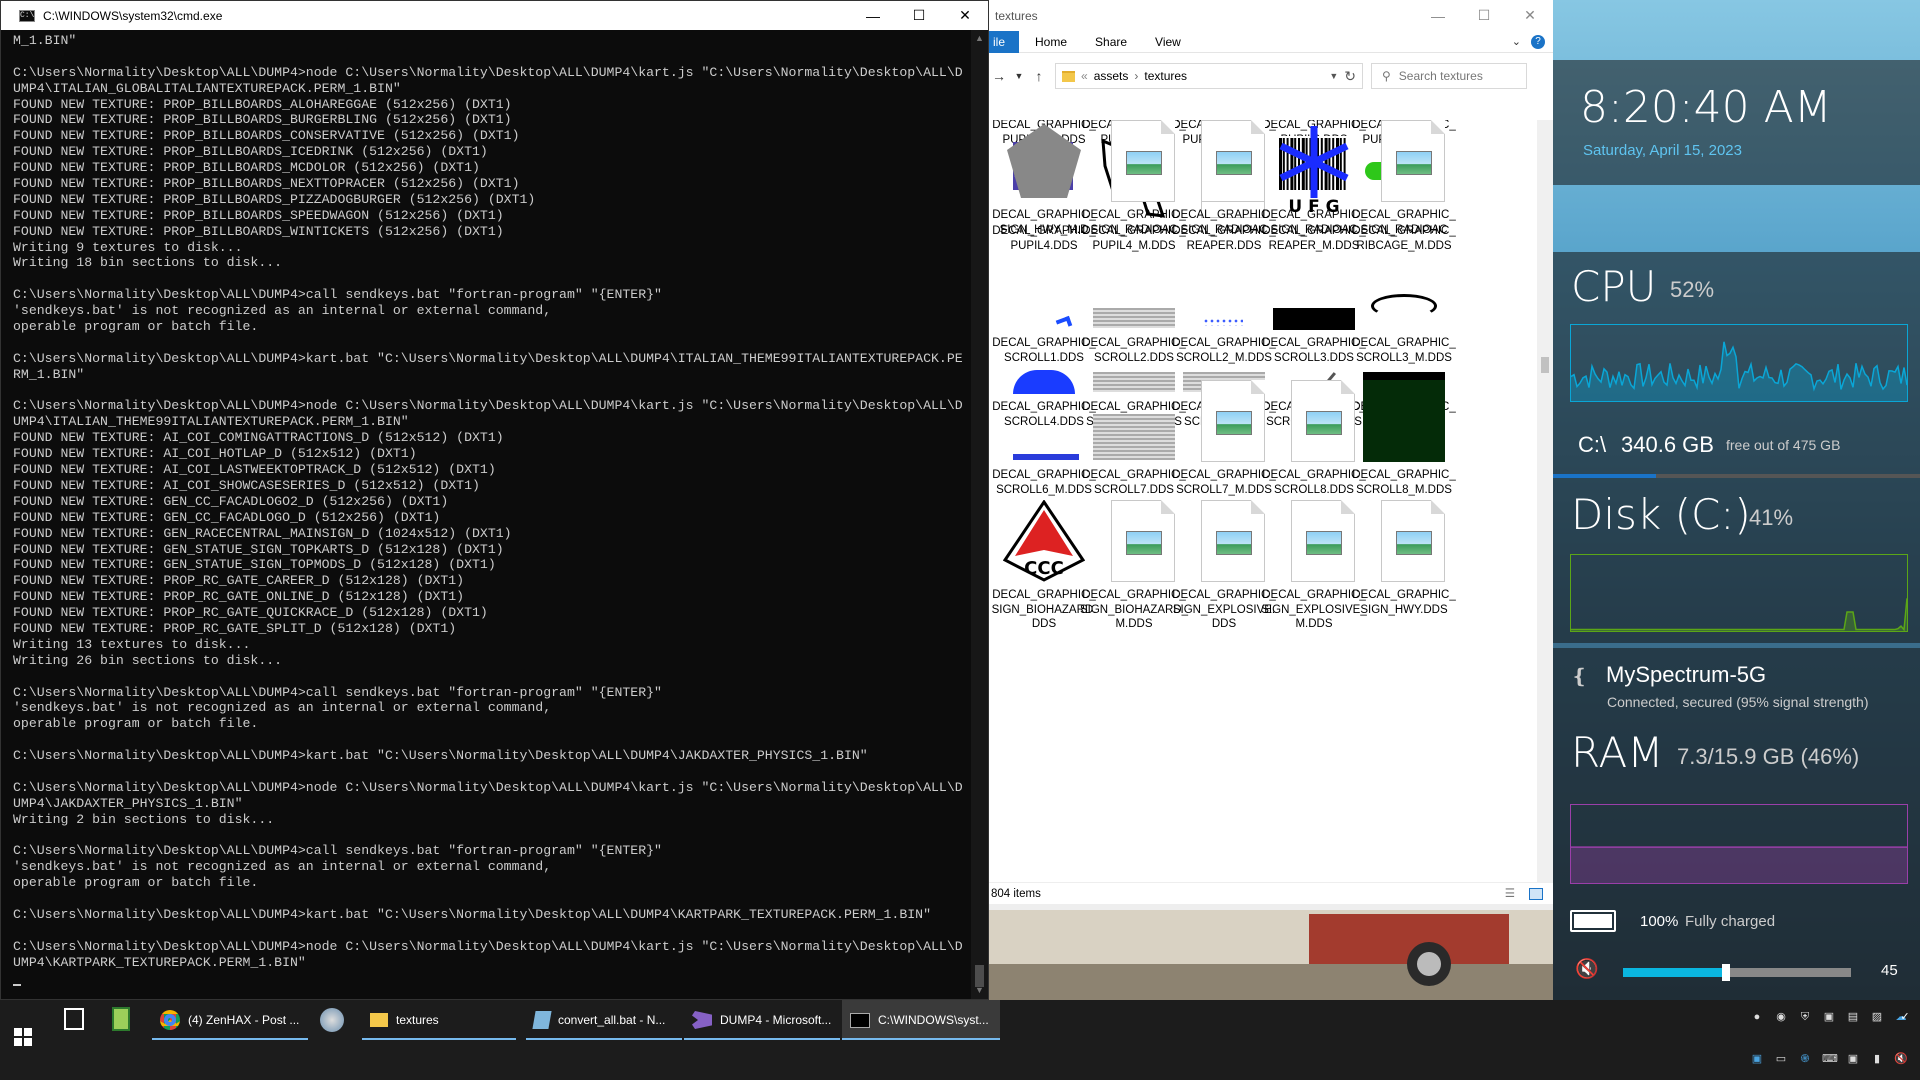 The height and width of the screenshot is (1080, 1920). Describe the element at coordinates (1736, 446) in the screenshot. I see `disk-space-widget: C:\ 340.6 GB free out of 475 GB` at that location.